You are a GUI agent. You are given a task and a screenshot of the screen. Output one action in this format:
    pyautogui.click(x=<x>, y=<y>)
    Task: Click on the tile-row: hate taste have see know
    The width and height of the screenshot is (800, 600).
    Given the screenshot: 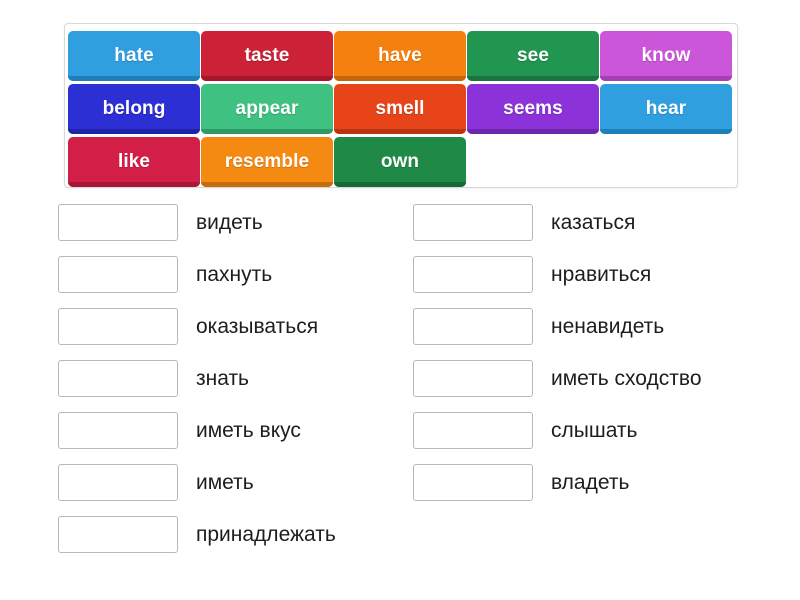 What is the action you would take?
    pyautogui.click(x=402, y=57)
    